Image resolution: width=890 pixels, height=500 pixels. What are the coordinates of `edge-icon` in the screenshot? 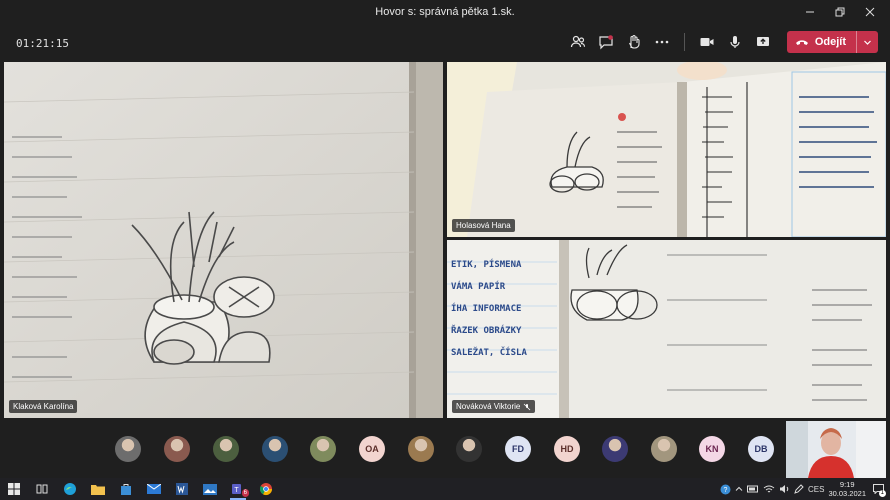 It's located at (70, 489).